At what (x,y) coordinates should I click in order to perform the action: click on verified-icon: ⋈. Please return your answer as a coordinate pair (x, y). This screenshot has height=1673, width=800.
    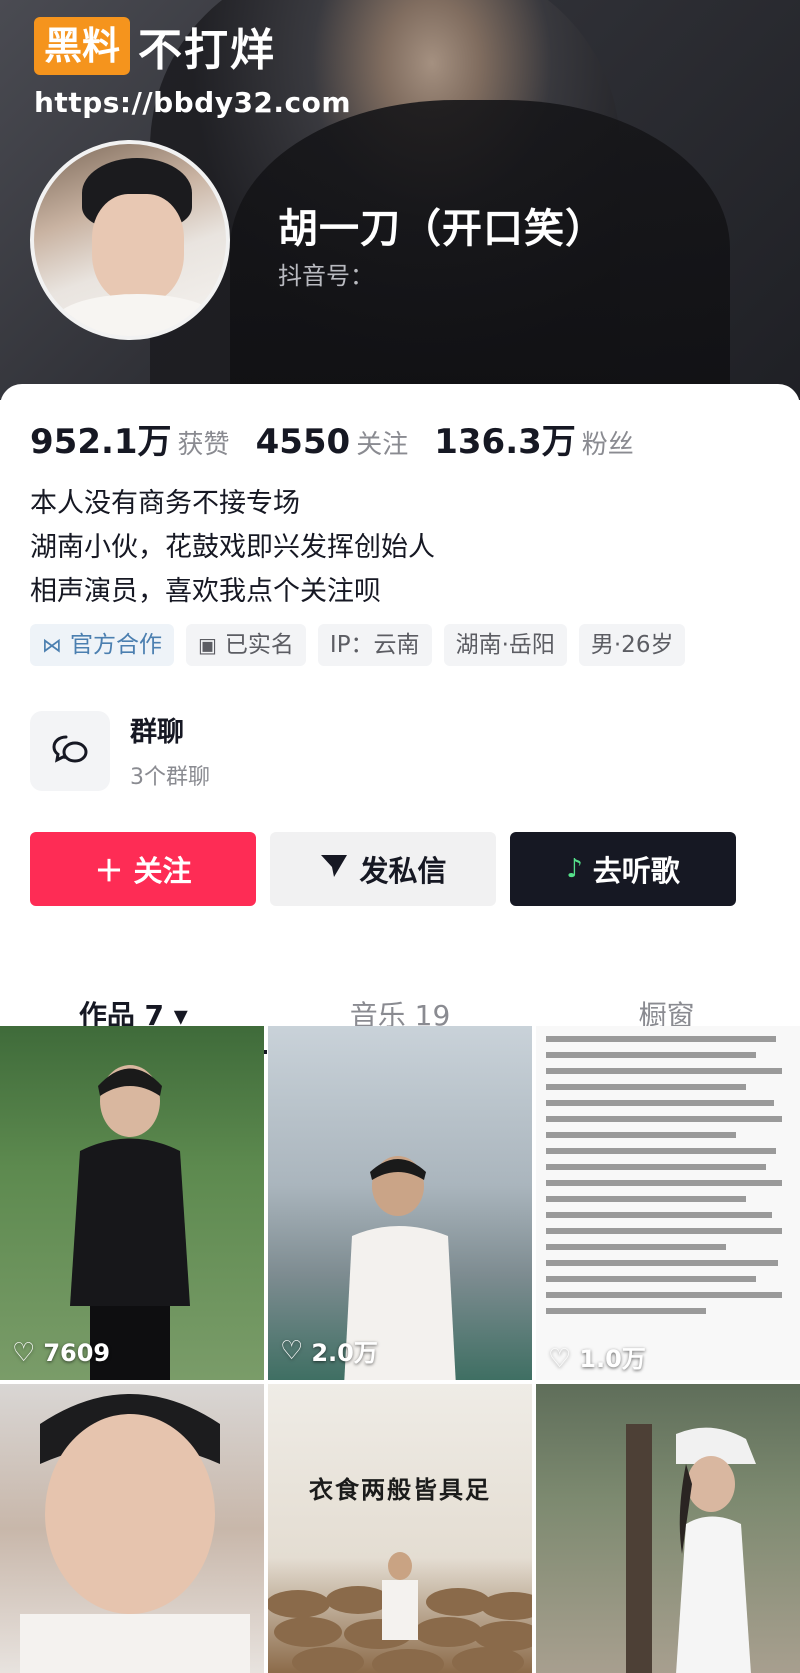
    Looking at the image, I should click on (52, 645).